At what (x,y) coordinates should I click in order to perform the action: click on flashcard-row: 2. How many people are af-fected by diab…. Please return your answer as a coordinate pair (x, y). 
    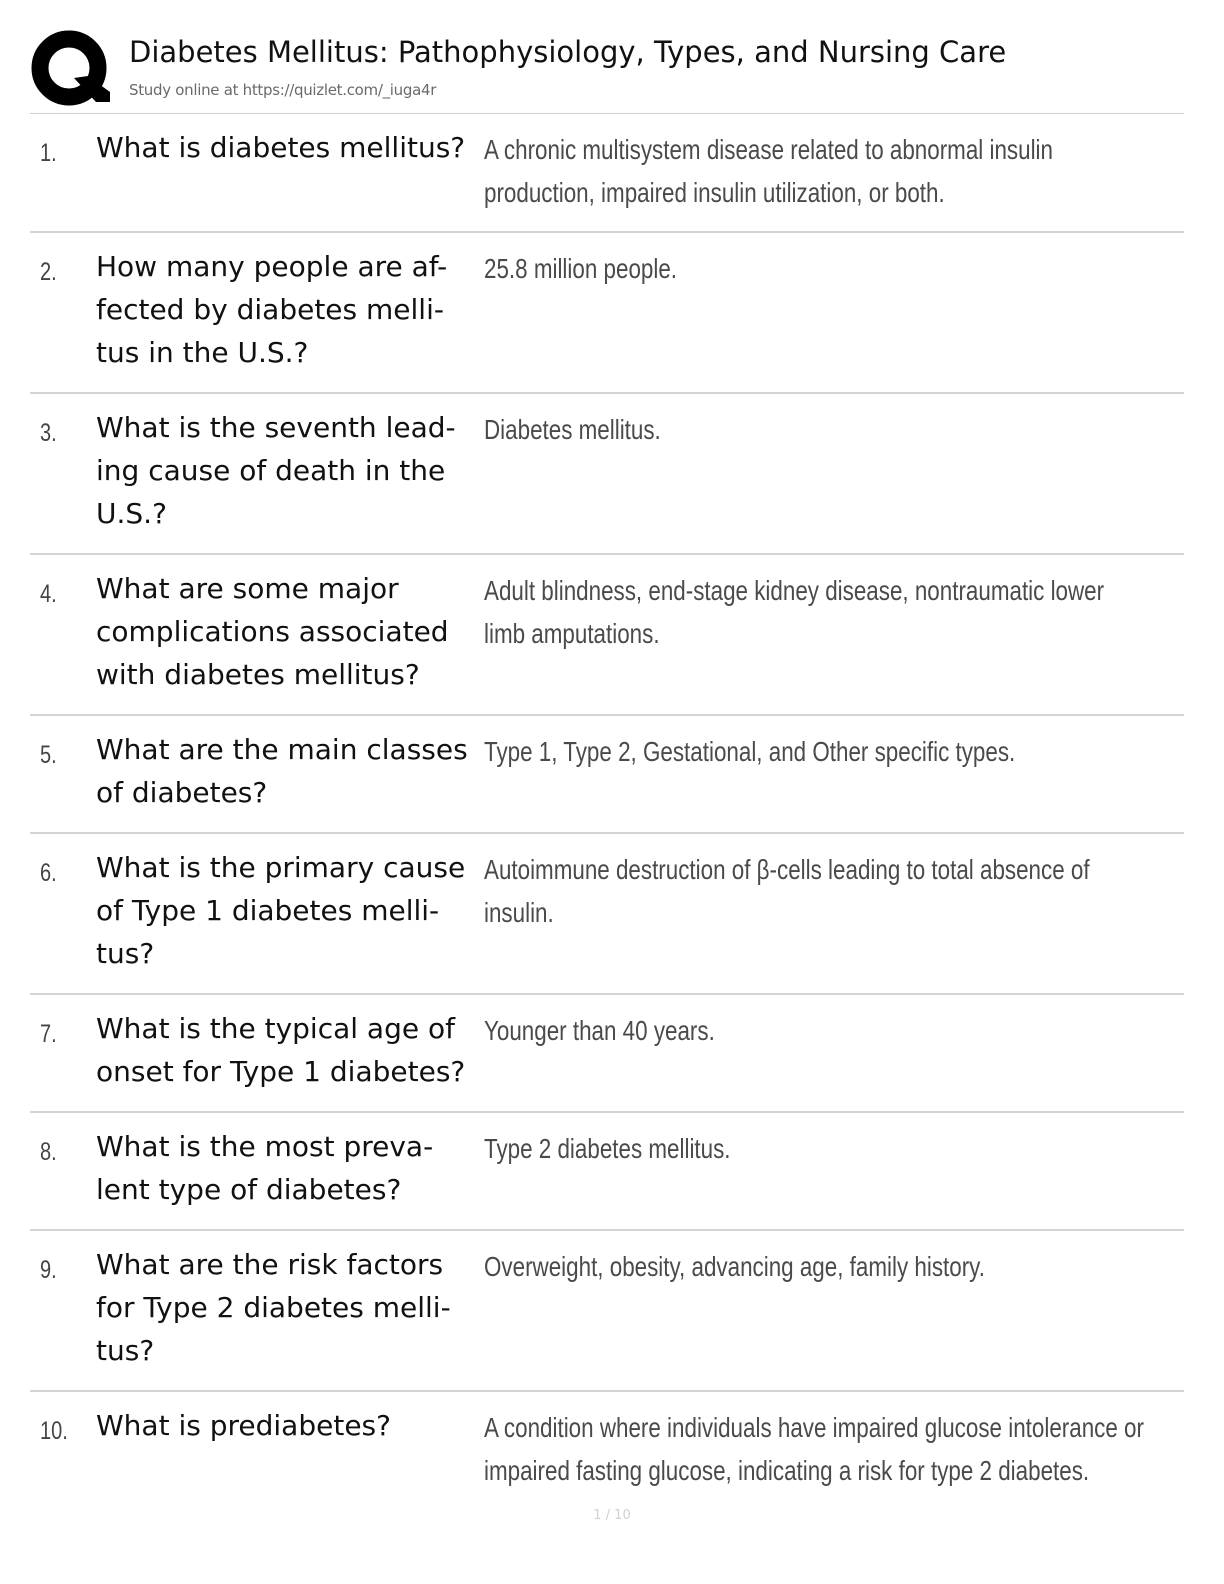
    Looking at the image, I should click on (607, 313).